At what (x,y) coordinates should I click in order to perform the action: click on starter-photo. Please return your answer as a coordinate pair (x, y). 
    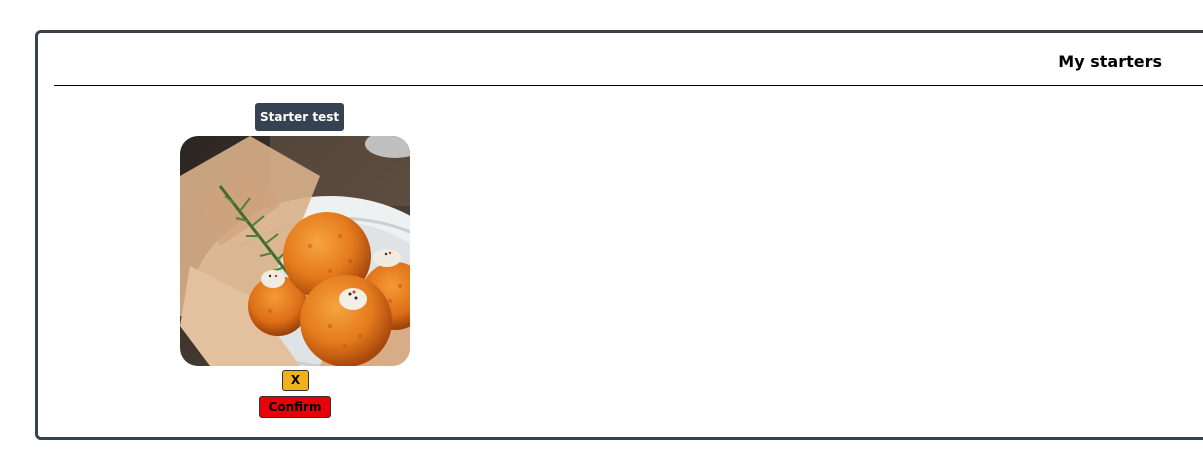
    Looking at the image, I should click on (295, 251).